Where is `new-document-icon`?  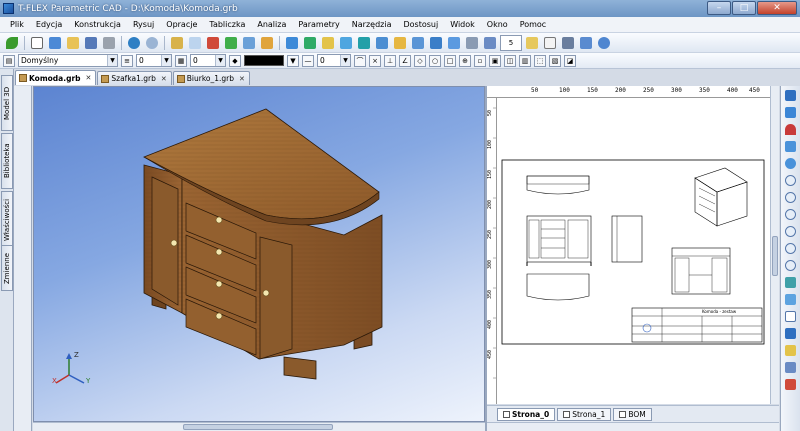 new-document-icon is located at coordinates (37, 43).